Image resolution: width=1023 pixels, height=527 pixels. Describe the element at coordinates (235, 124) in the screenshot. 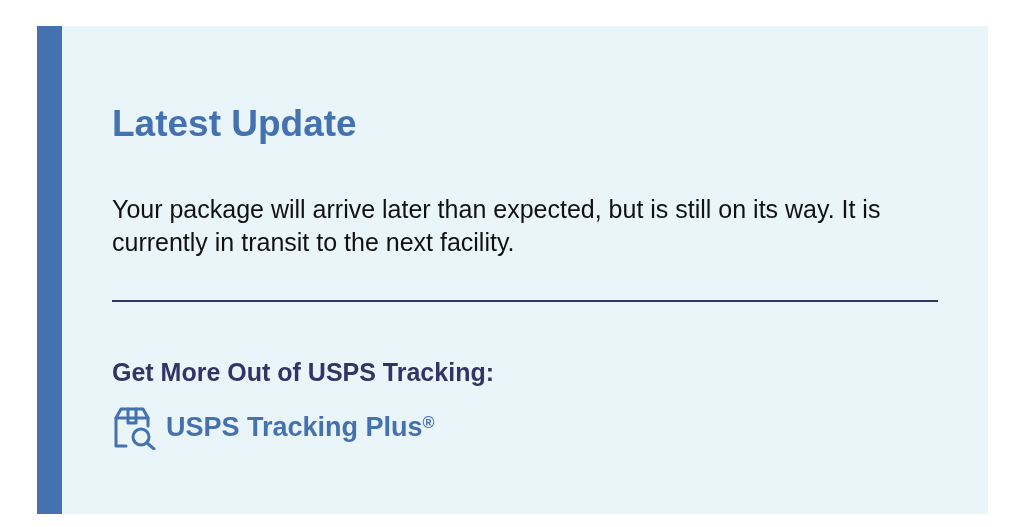

I see `panel-title: Latest Update` at that location.